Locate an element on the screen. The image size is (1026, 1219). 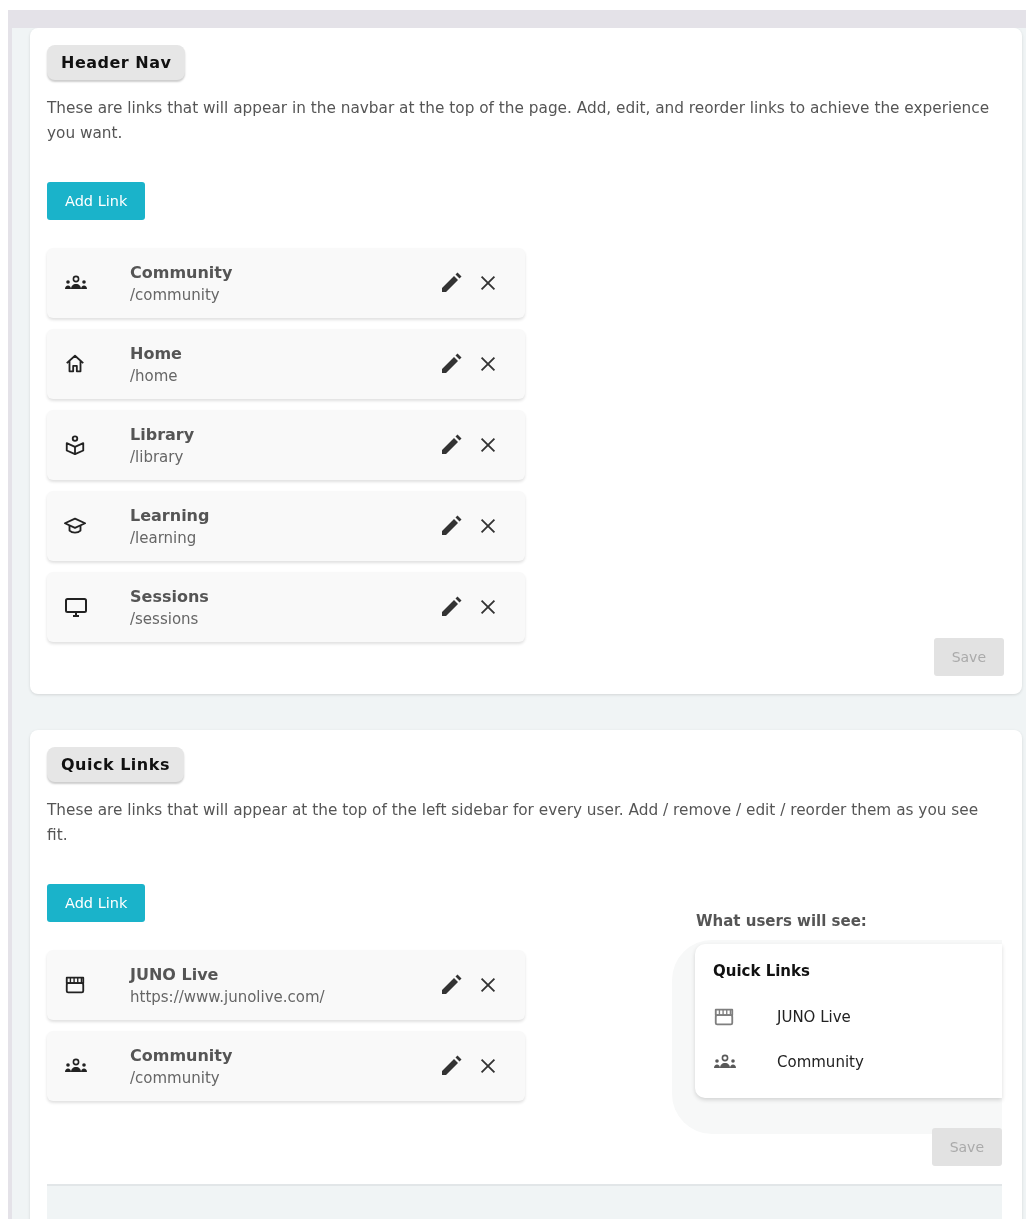
link-item: Learning /learning is located at coordinates (286, 526).